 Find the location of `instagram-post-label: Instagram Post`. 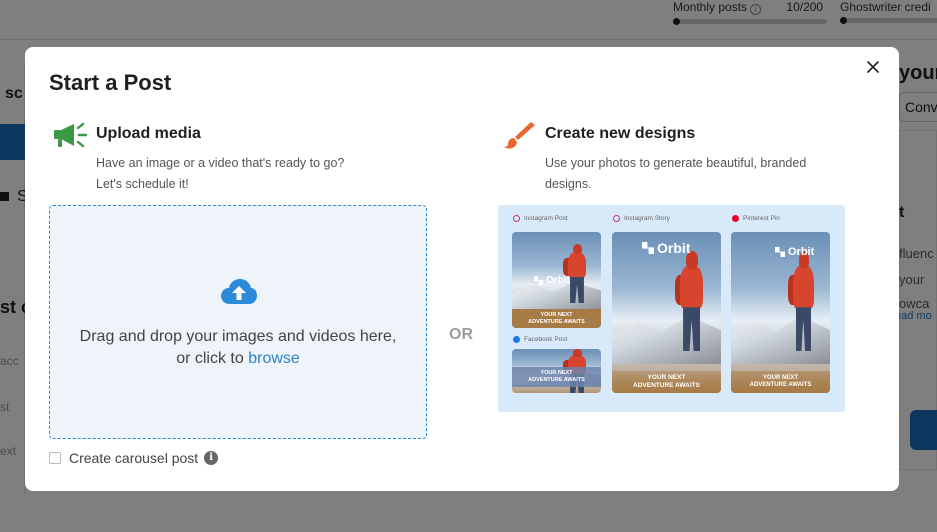

instagram-post-label: Instagram Post is located at coordinates (540, 218).